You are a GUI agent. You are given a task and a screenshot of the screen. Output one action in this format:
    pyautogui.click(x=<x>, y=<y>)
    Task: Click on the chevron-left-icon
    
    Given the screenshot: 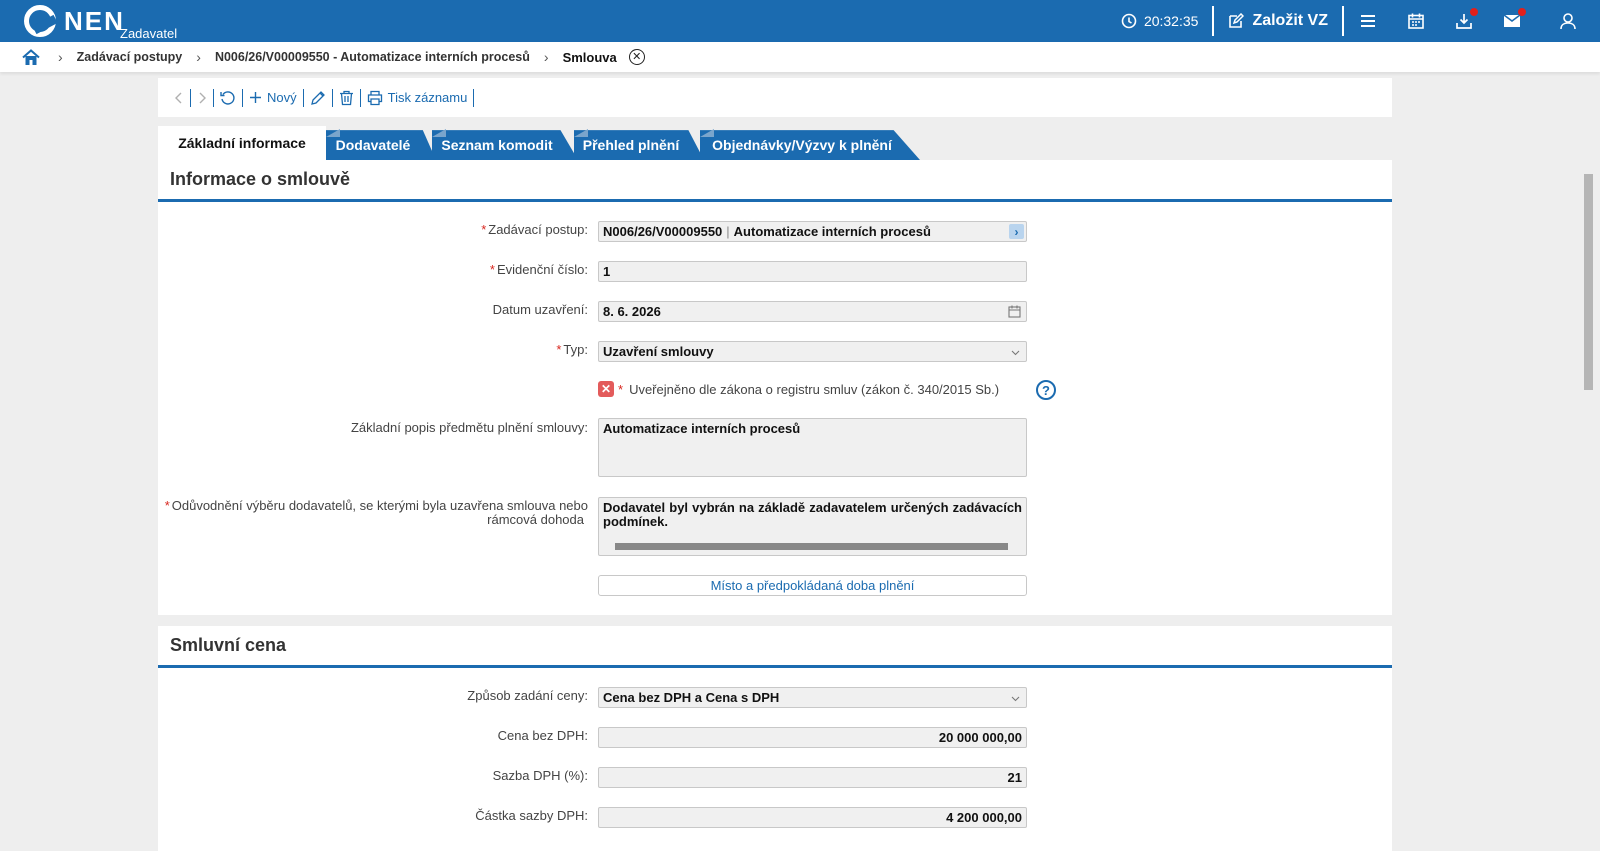 What is the action you would take?
    pyautogui.click(x=178, y=97)
    